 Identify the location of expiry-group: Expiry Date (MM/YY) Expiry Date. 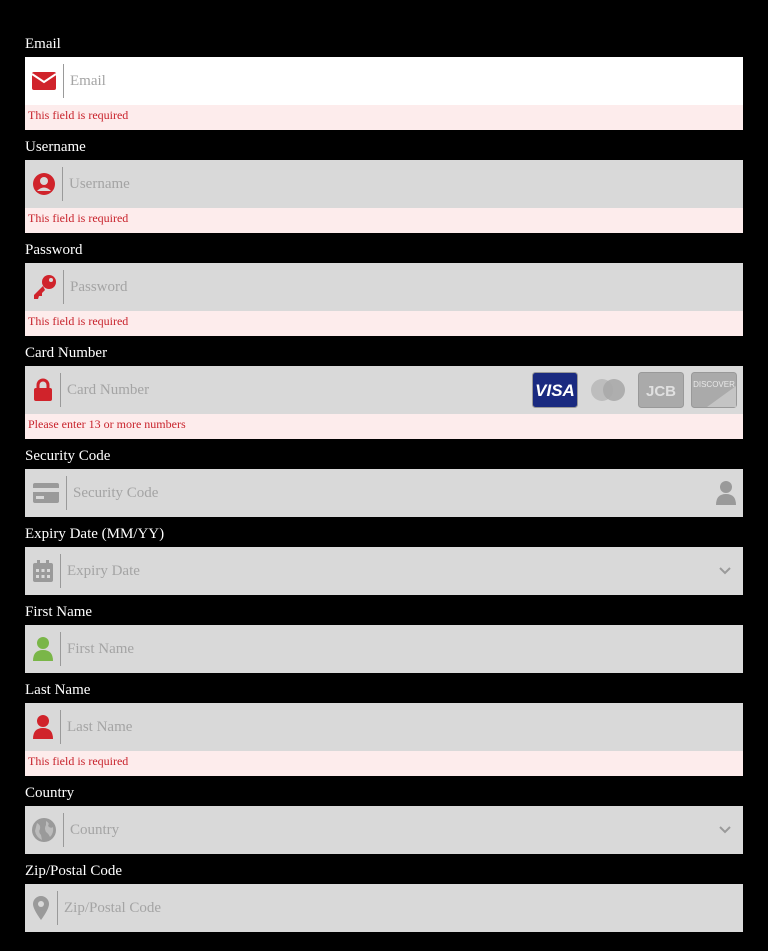
(384, 559).